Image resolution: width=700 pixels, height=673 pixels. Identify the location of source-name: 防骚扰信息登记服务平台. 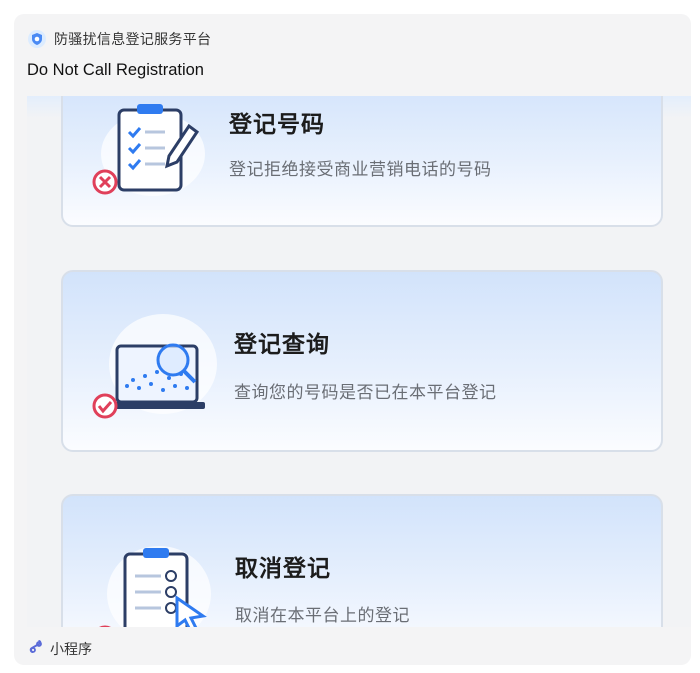
(133, 40).